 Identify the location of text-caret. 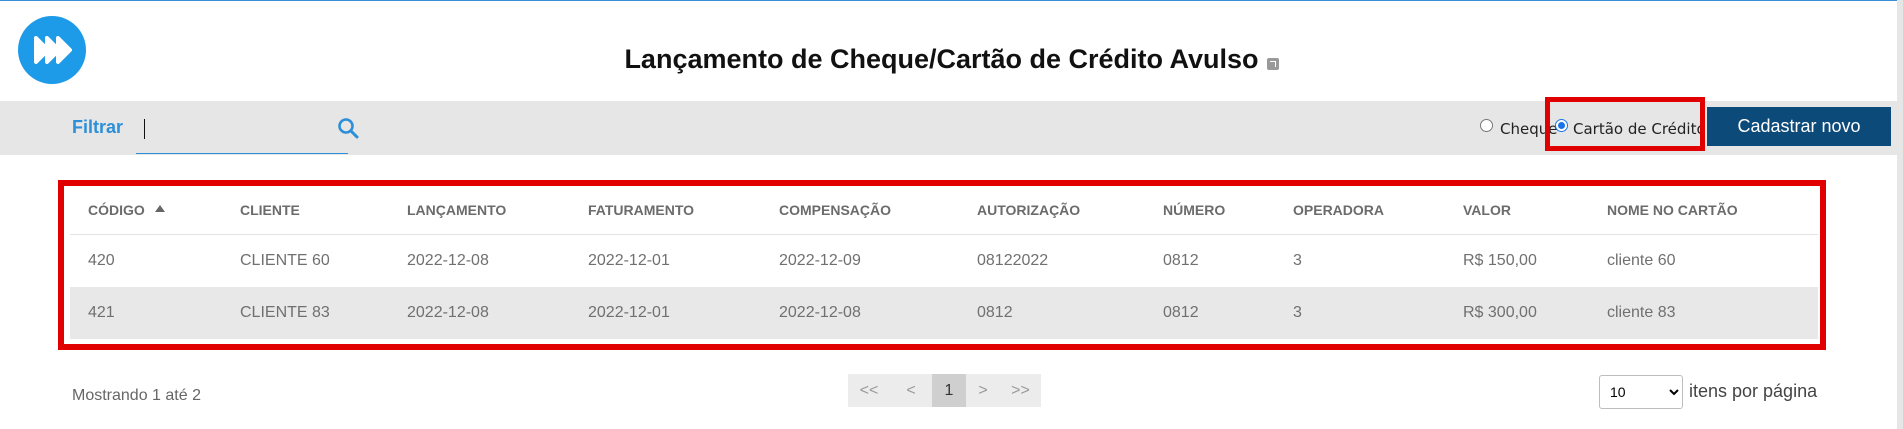
(144, 129).